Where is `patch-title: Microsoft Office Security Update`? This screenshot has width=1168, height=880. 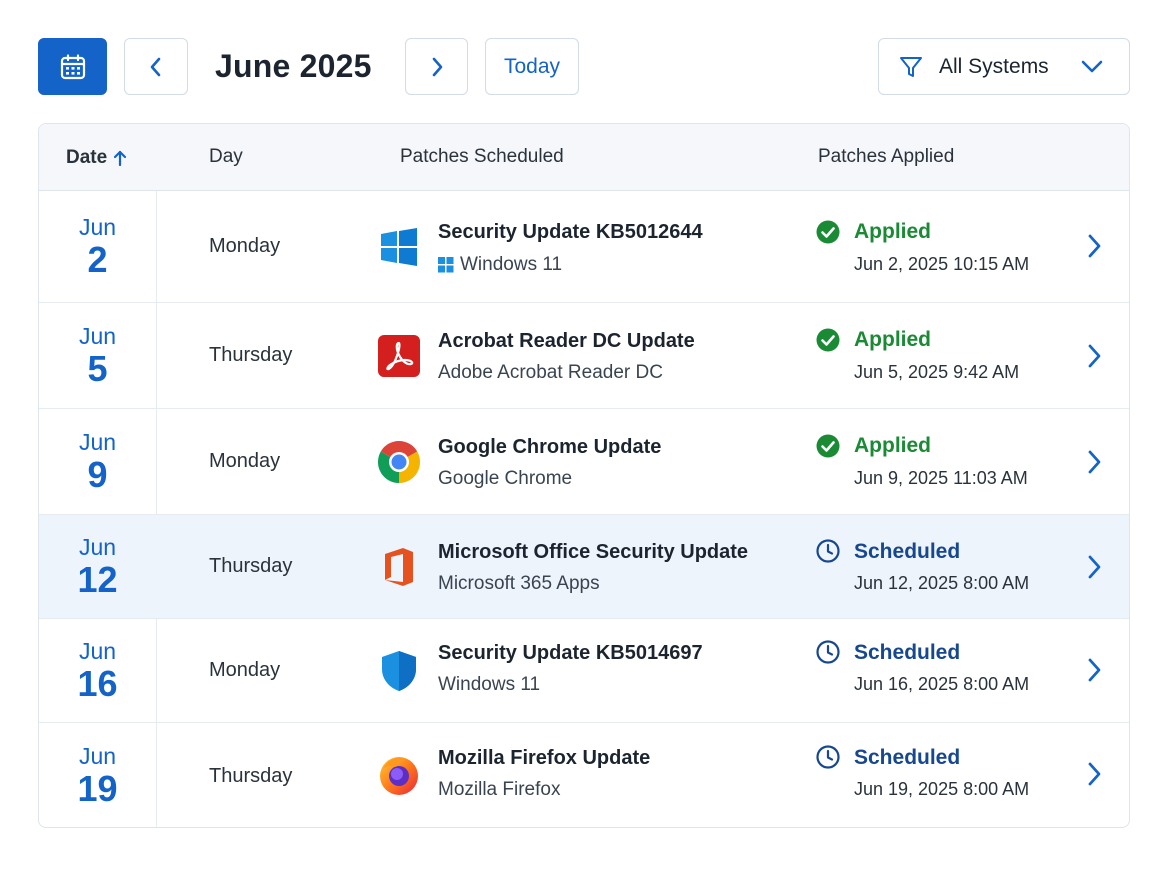
patch-title: Microsoft Office Security Update is located at coordinates (593, 552).